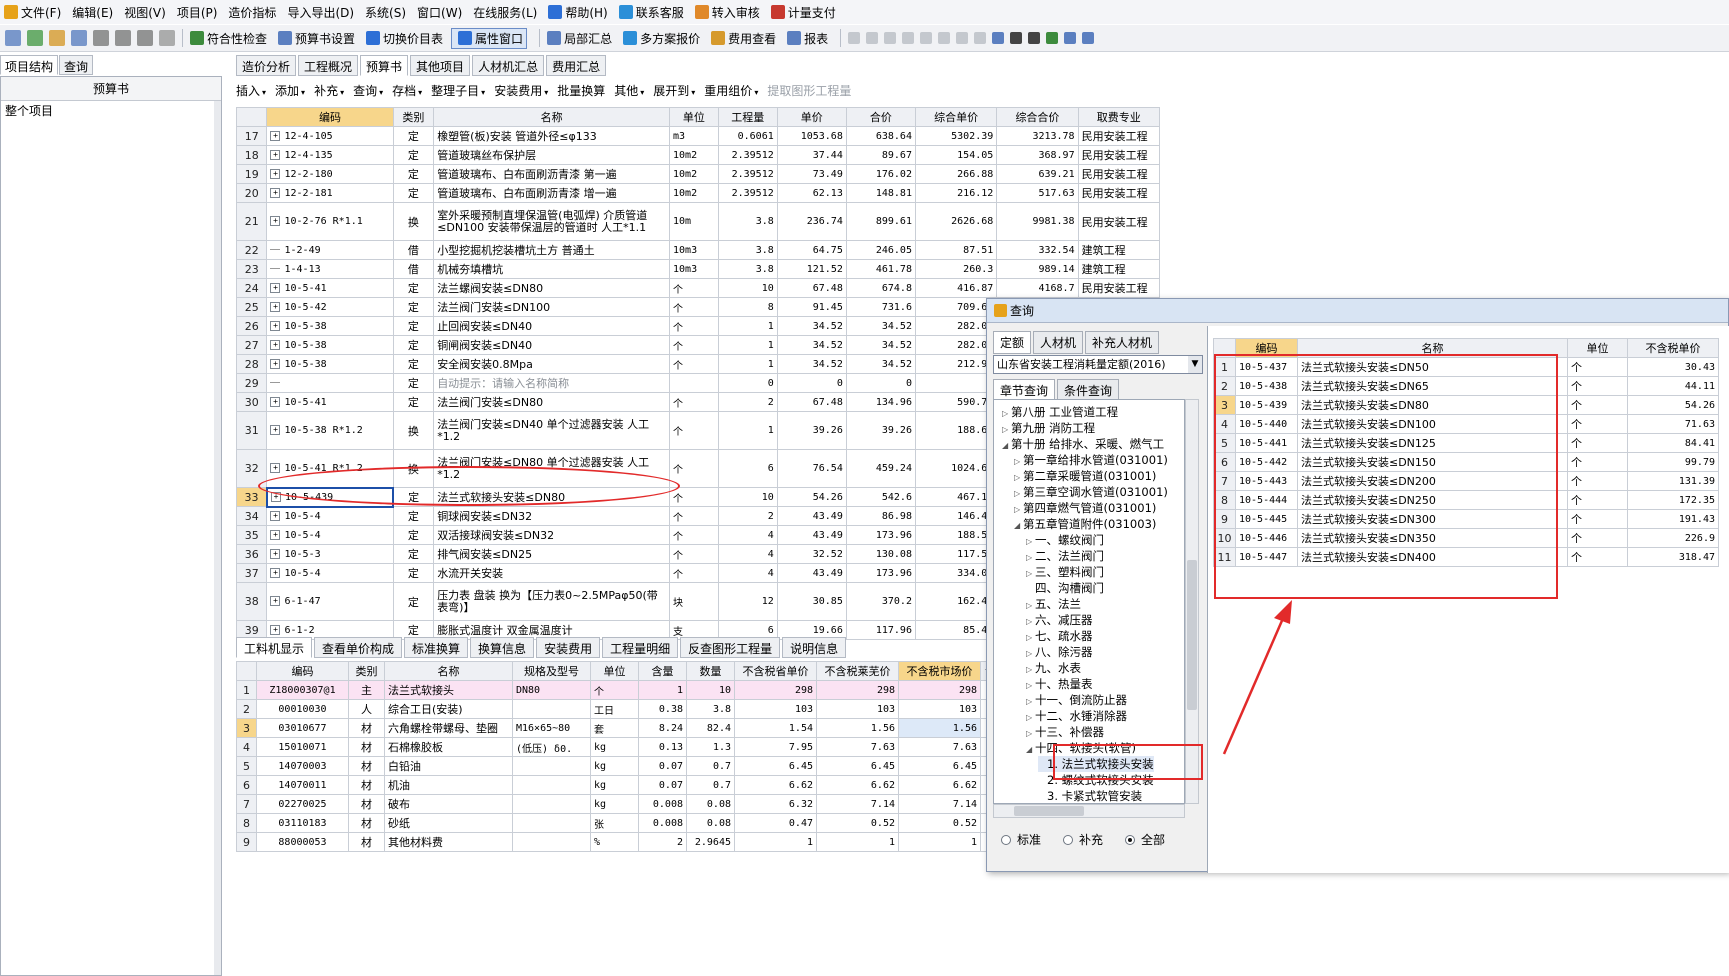 The width and height of the screenshot is (1729, 976). Describe the element at coordinates (330, 516) in the screenshot. I see `code-cell: +10-5-4` at that location.